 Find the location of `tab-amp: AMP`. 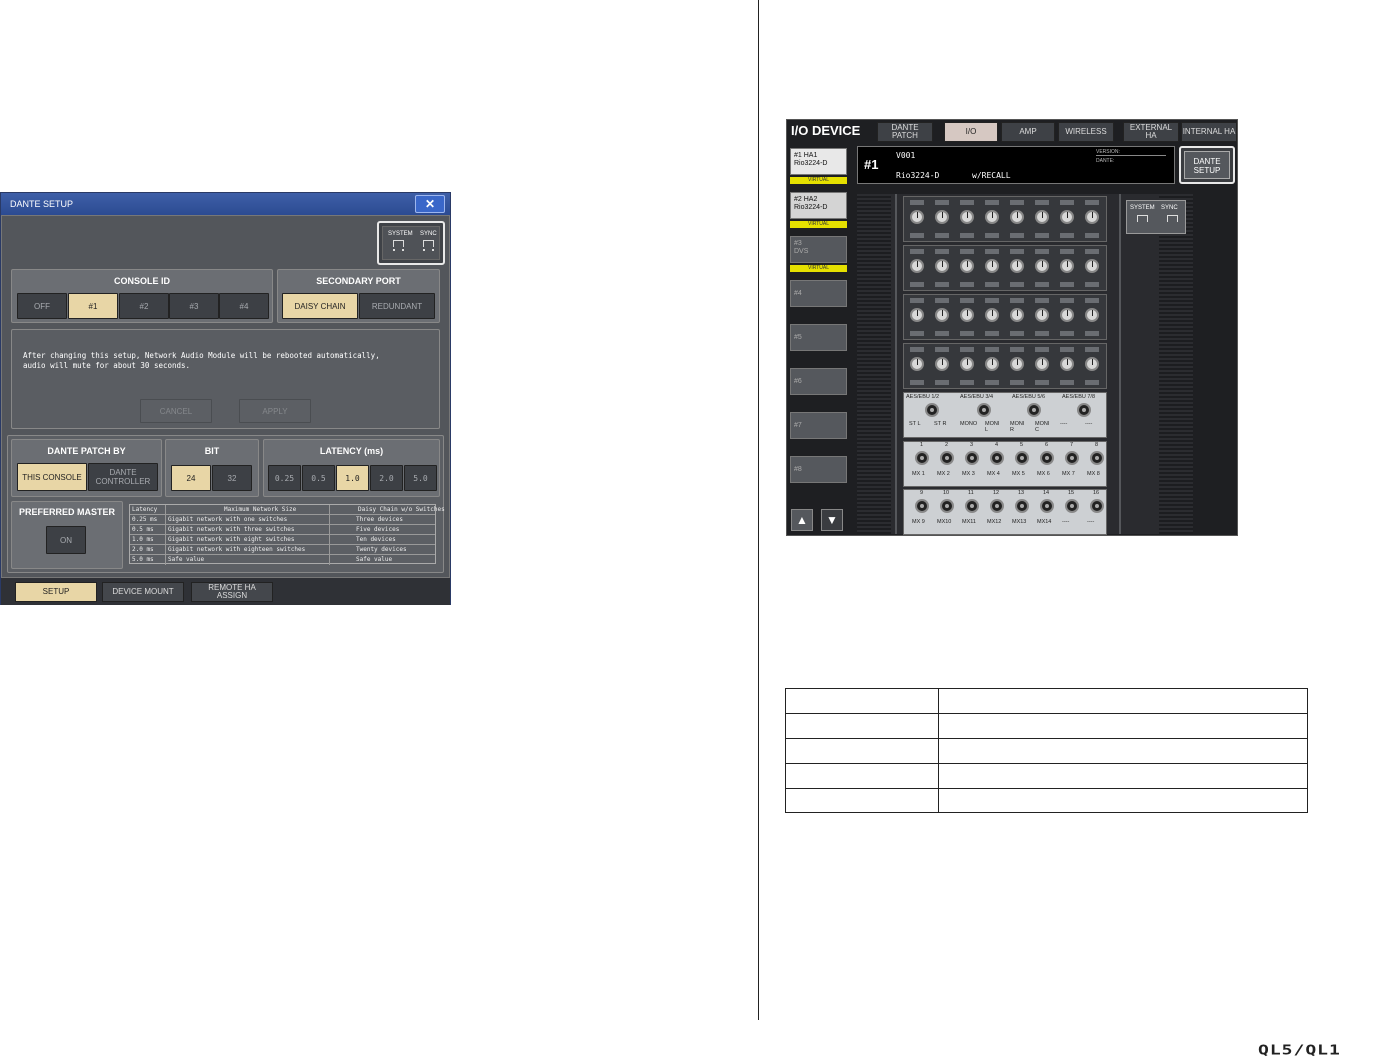

tab-amp: AMP is located at coordinates (1028, 132).